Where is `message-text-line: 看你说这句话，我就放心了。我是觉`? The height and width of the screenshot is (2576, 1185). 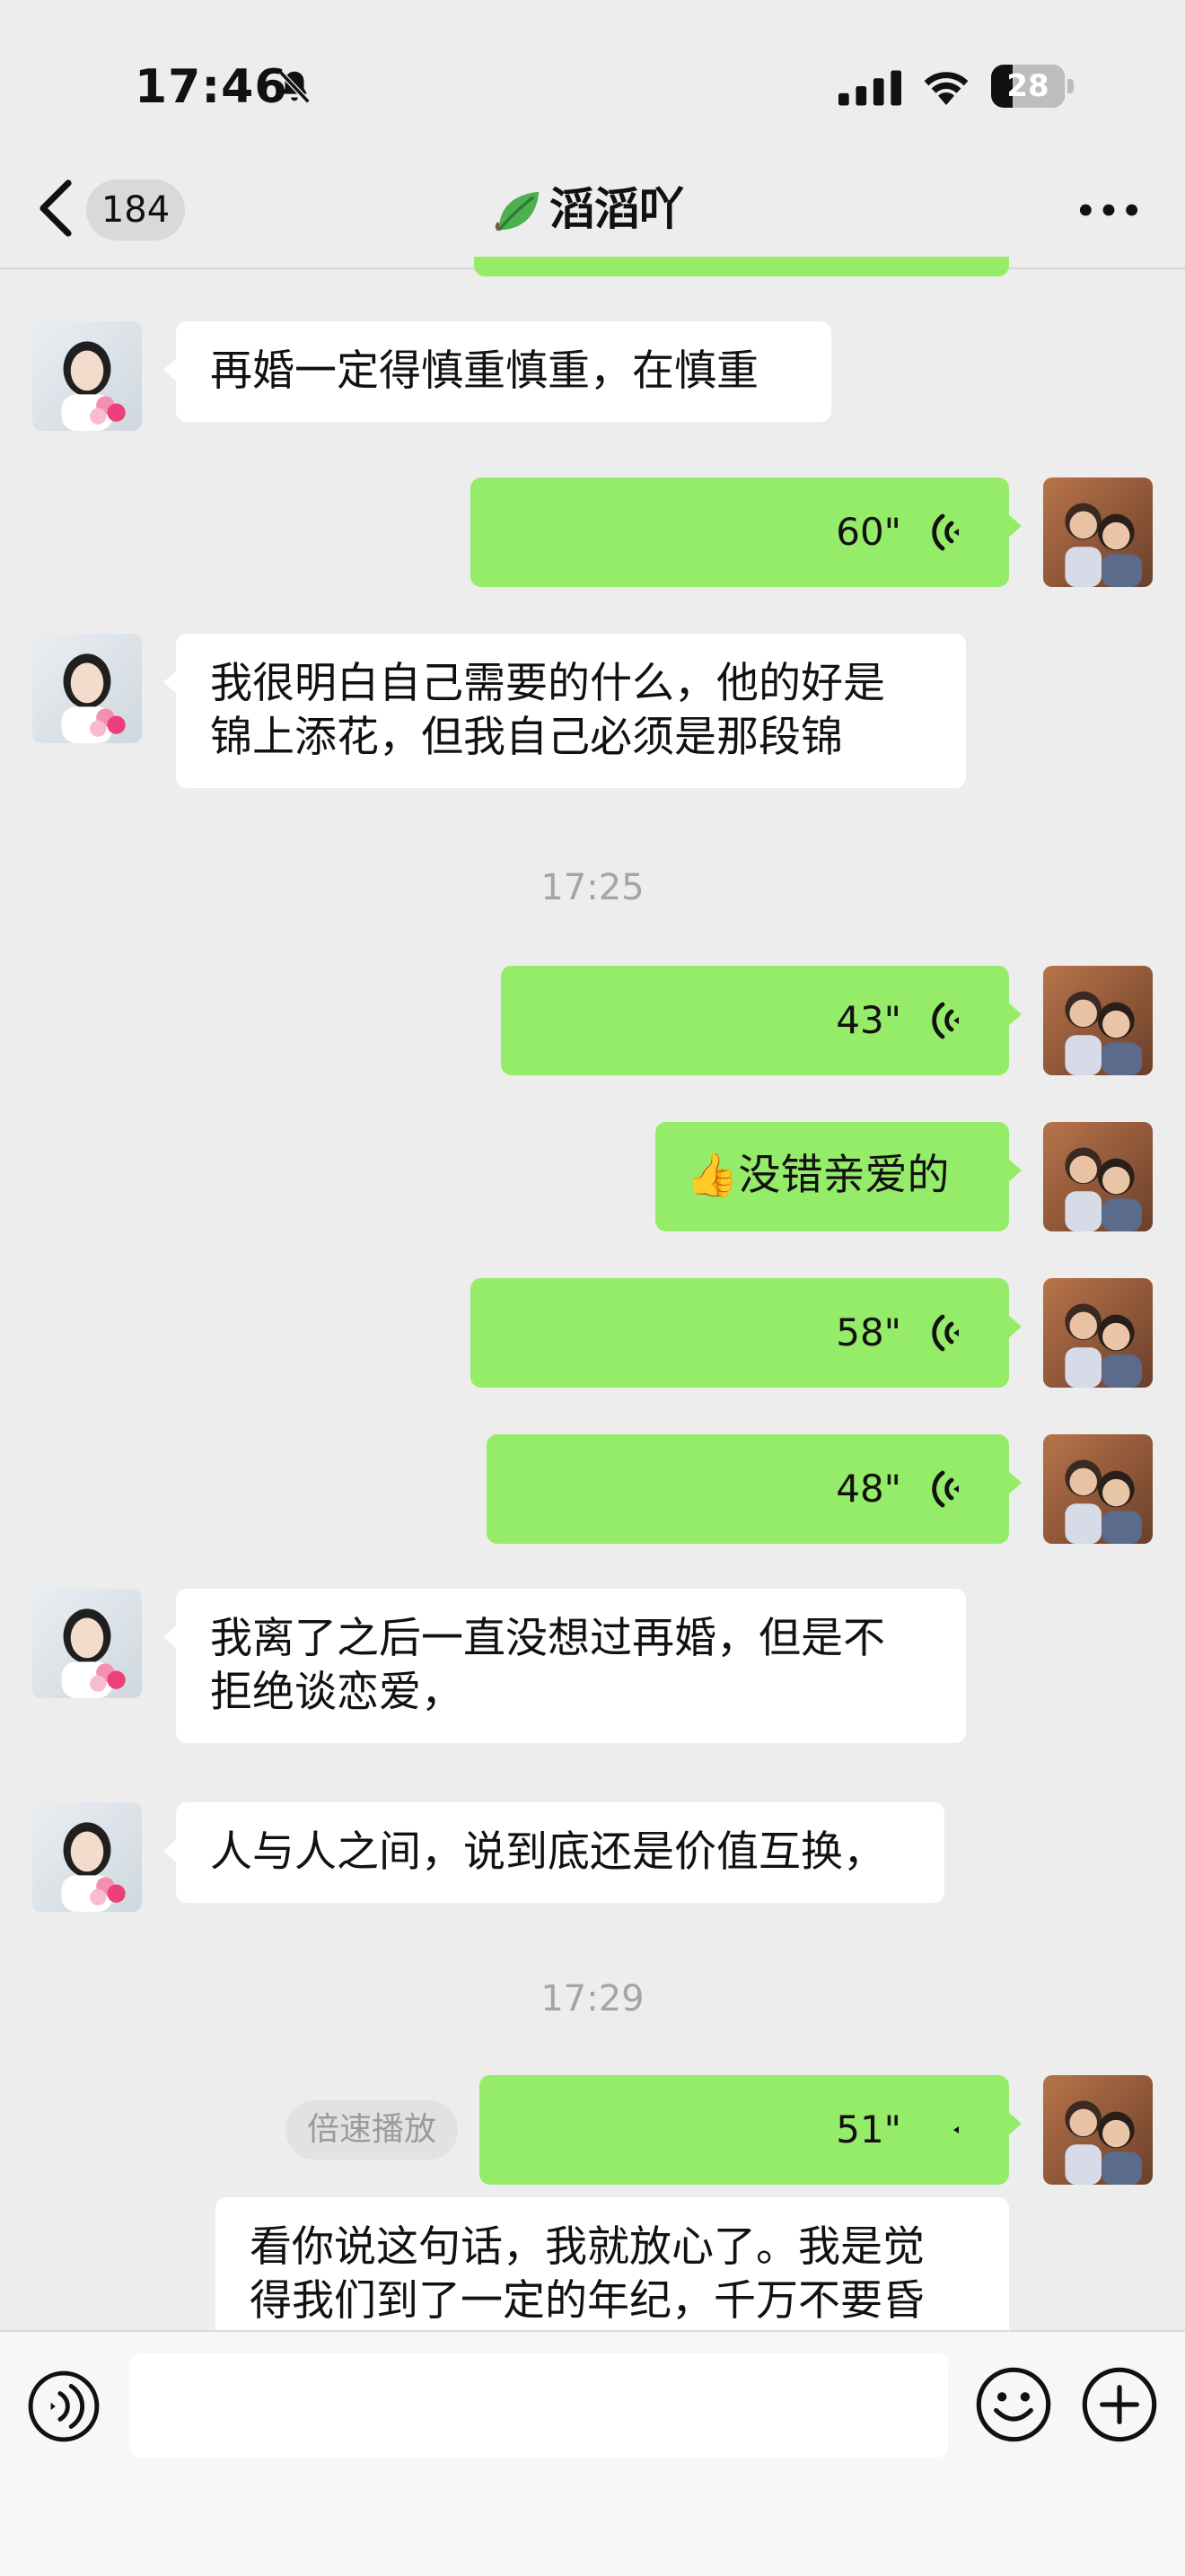 message-text-line: 看你说这句话，我就放心了。我是觉 is located at coordinates (587, 2247).